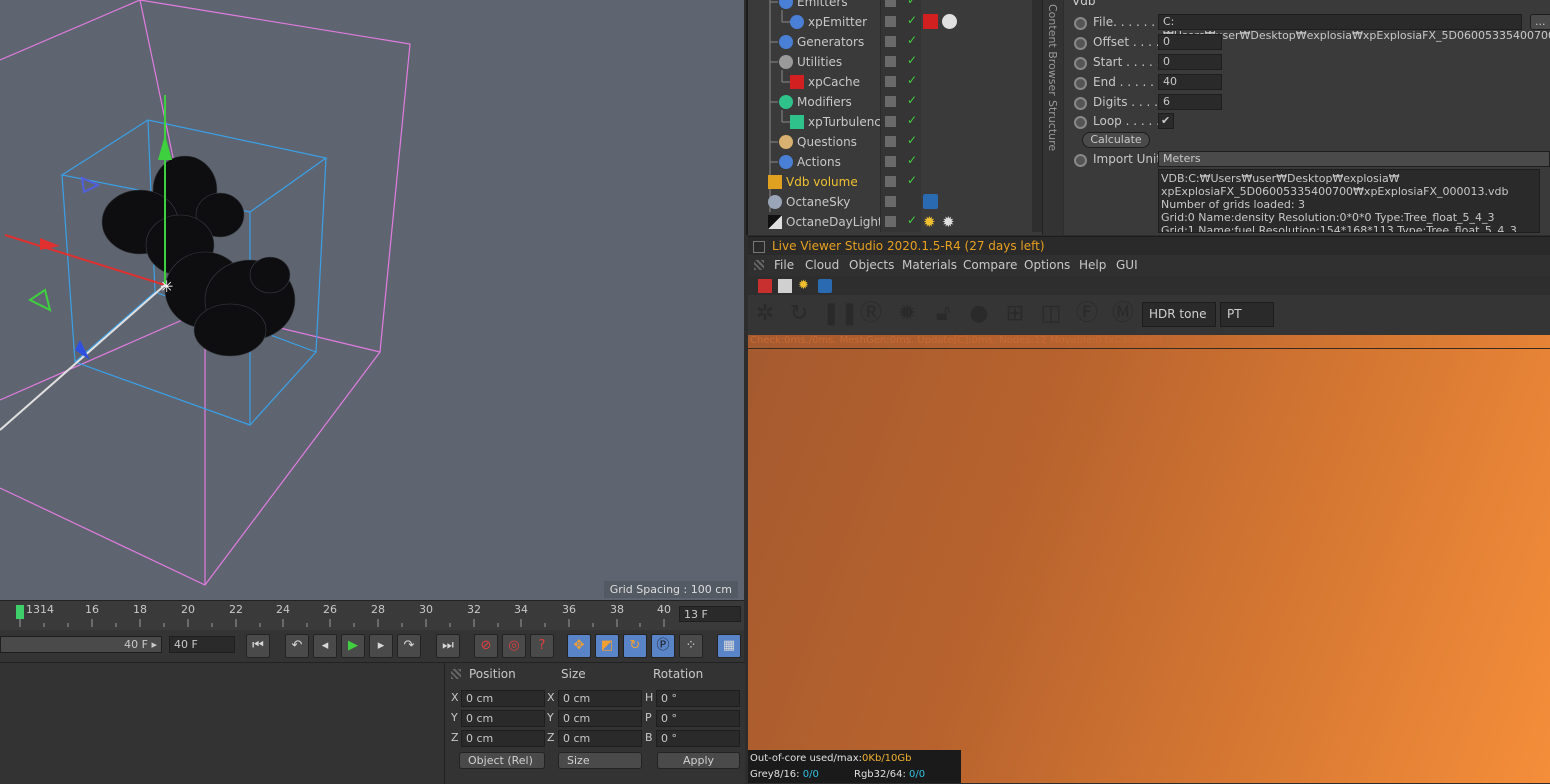 The image size is (1550, 784). Describe the element at coordinates (542, 646) in the screenshot. I see `keyframe-selection-button: ?` at that location.